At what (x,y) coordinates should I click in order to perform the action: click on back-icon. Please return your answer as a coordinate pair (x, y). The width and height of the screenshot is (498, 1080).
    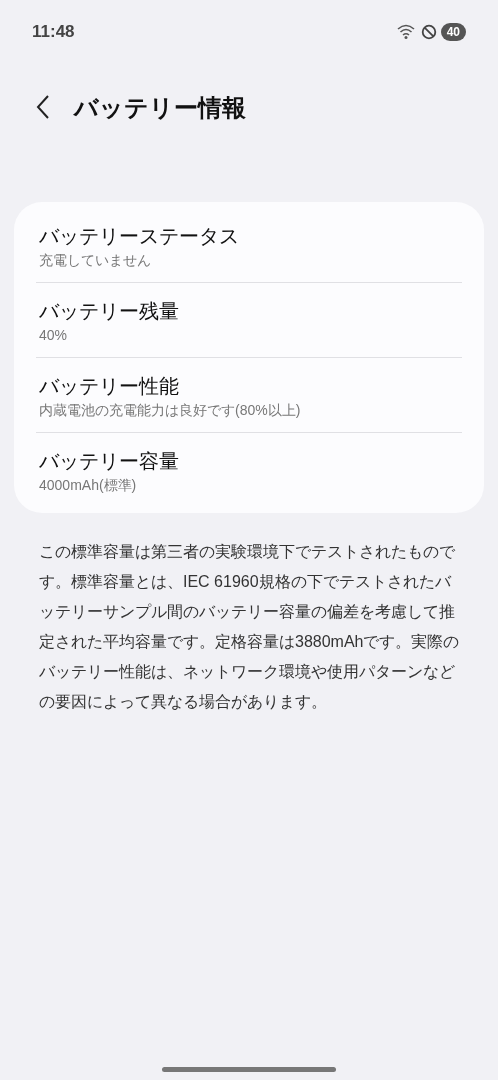
    Looking at the image, I should click on (43, 107).